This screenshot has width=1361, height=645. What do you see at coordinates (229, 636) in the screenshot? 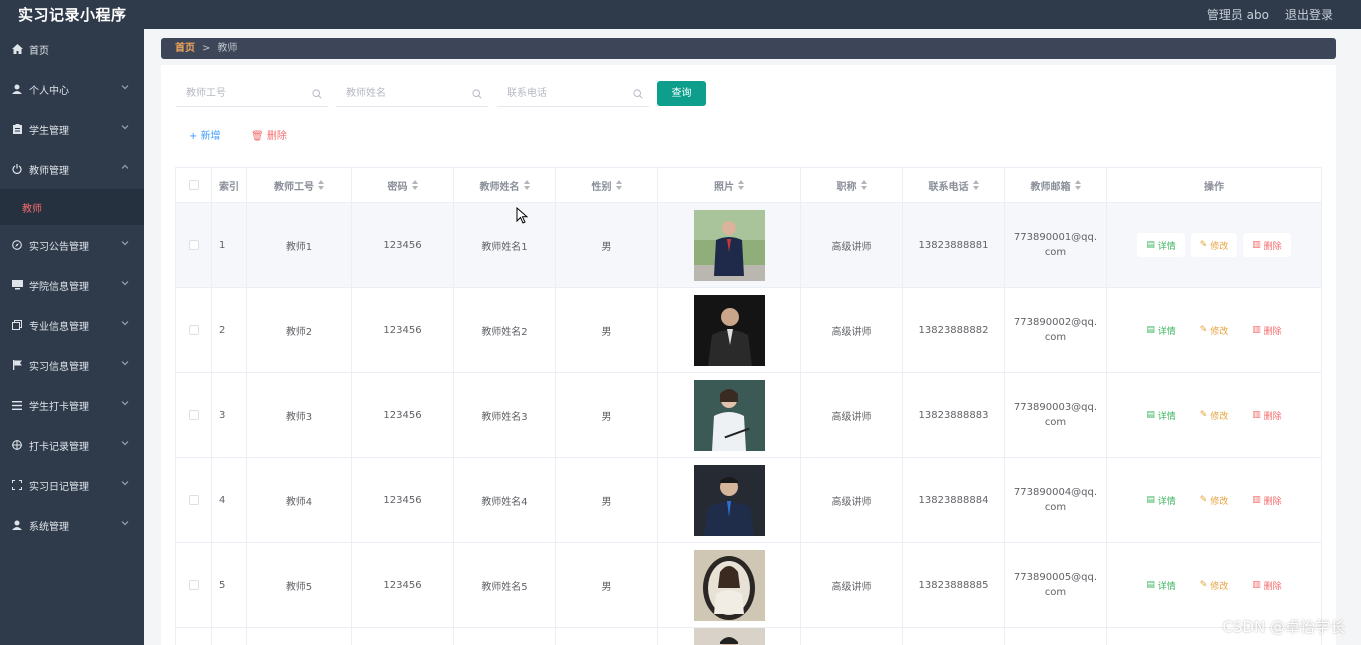
I see `cell-index` at bounding box center [229, 636].